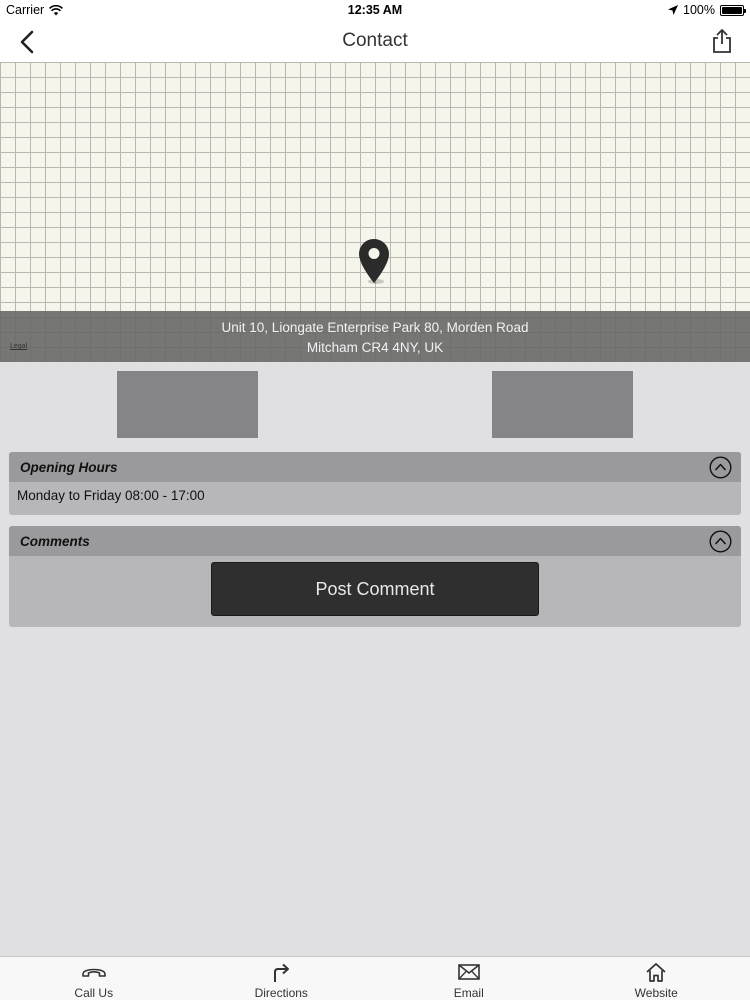 Image resolution: width=750 pixels, height=1000 pixels. I want to click on tab-directions: Directions, so click(282, 978).